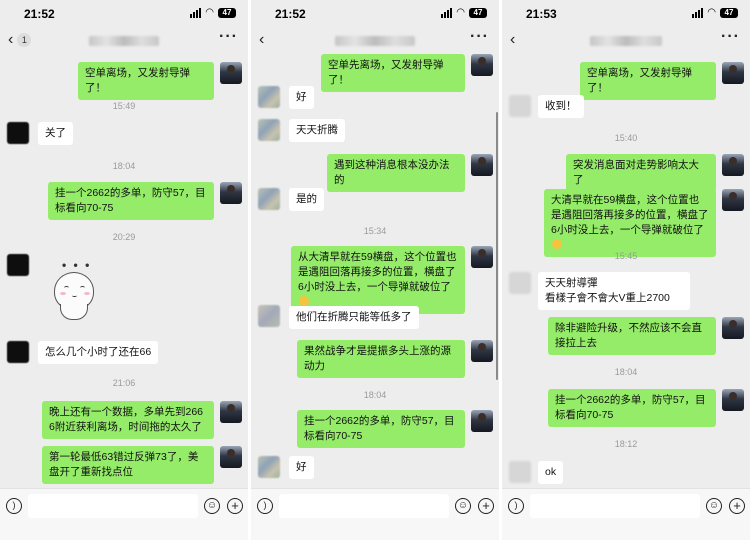 This screenshot has height=540, width=750. What do you see at coordinates (614, 291) in the screenshot?
I see `received-message: 天天射導彈 看樣子會不會大V重上2700` at bounding box center [614, 291].